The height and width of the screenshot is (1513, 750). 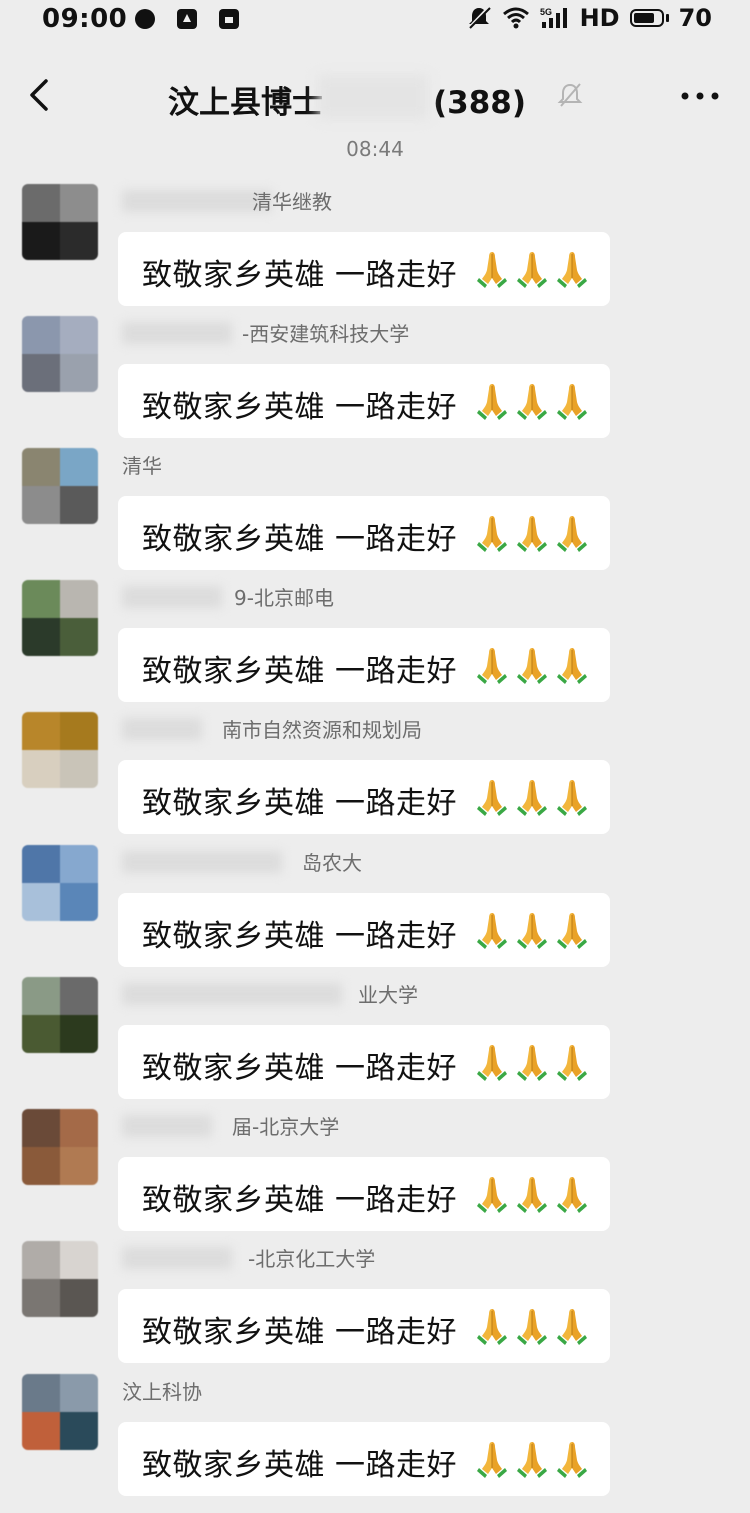 I want to click on sender-name-wrap: 届-北京大学, so click(x=302, y=1126).